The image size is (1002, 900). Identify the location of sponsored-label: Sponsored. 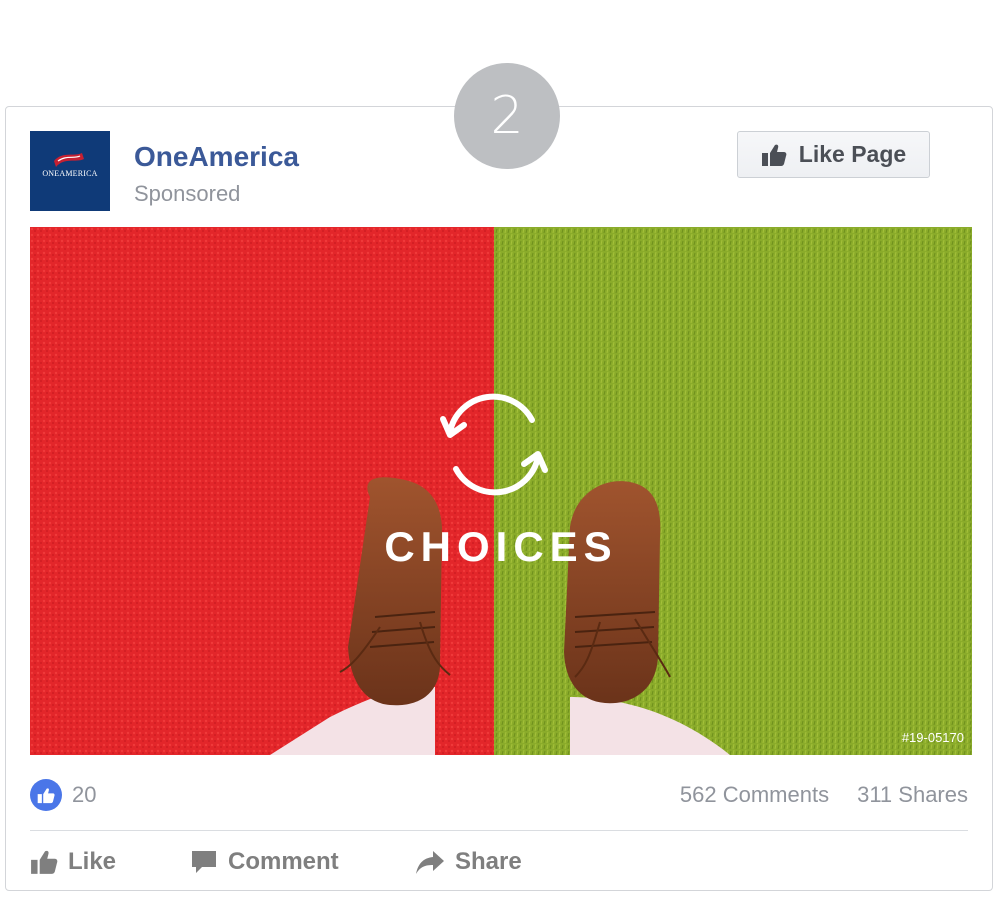
(187, 193).